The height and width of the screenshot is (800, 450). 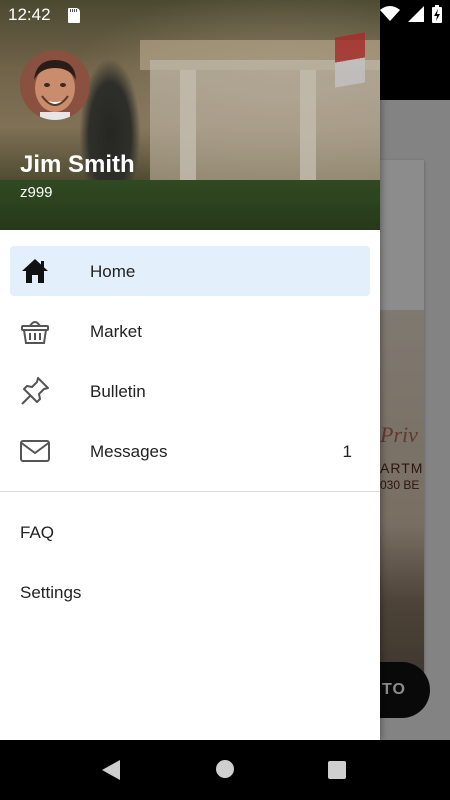 I want to click on user-name: Jim Smith, so click(x=77, y=164).